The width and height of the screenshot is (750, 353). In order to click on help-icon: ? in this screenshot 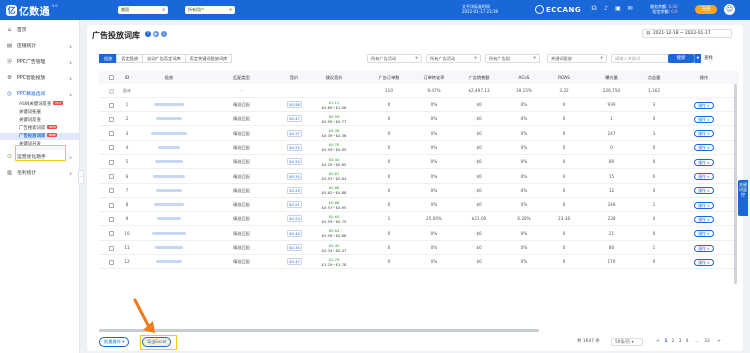, I will do `click(148, 34)`.